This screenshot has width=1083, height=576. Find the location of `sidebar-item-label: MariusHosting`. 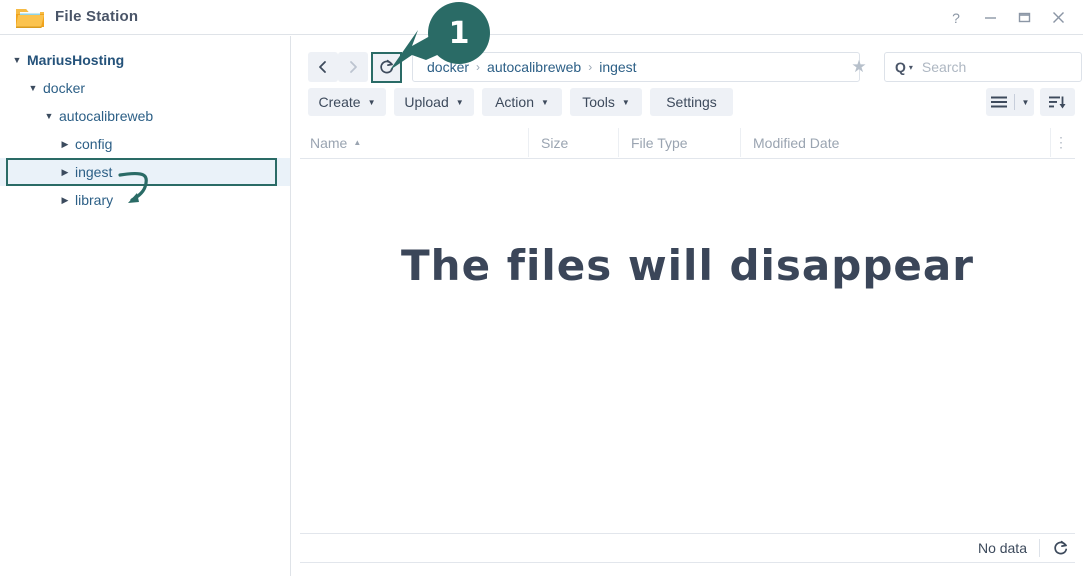

sidebar-item-label: MariusHosting is located at coordinates (76, 60).